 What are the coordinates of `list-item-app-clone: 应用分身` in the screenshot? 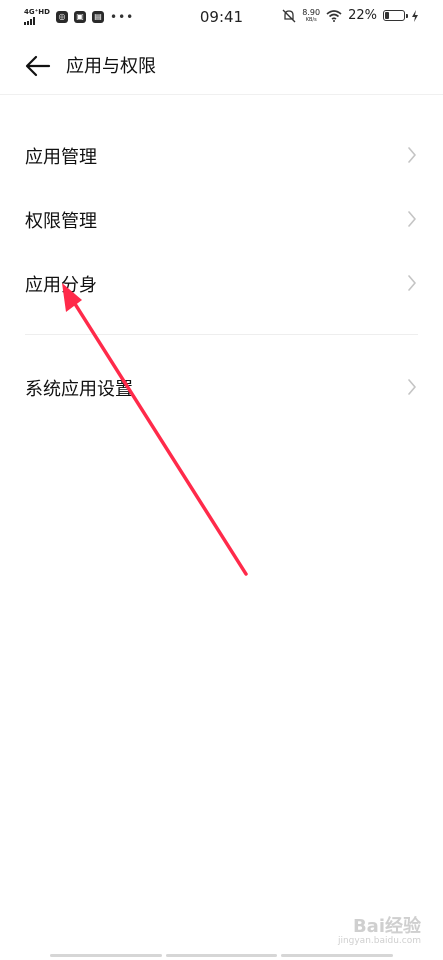 It's located at (221, 283).